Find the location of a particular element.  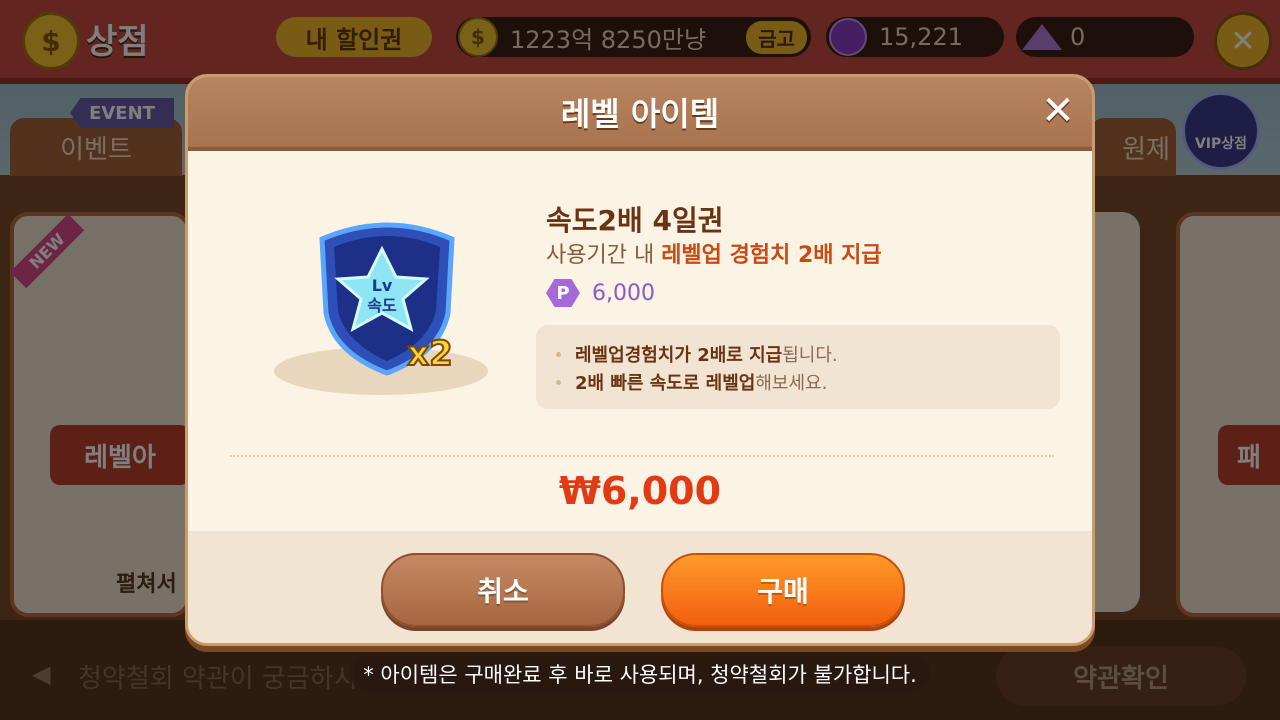

close-icon: ✕ is located at coordinates (1058, 111).